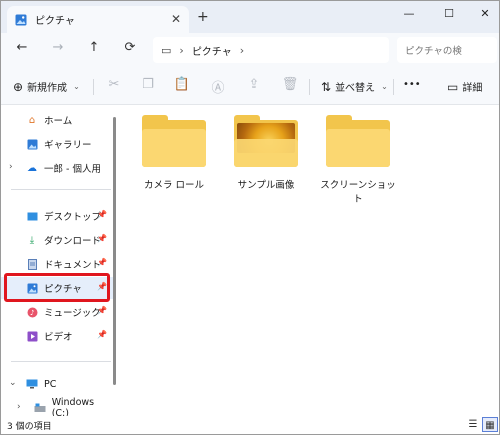 This screenshot has height=435, width=500. What do you see at coordinates (409, 13) in the screenshot?
I see `minimize-button: —` at bounding box center [409, 13].